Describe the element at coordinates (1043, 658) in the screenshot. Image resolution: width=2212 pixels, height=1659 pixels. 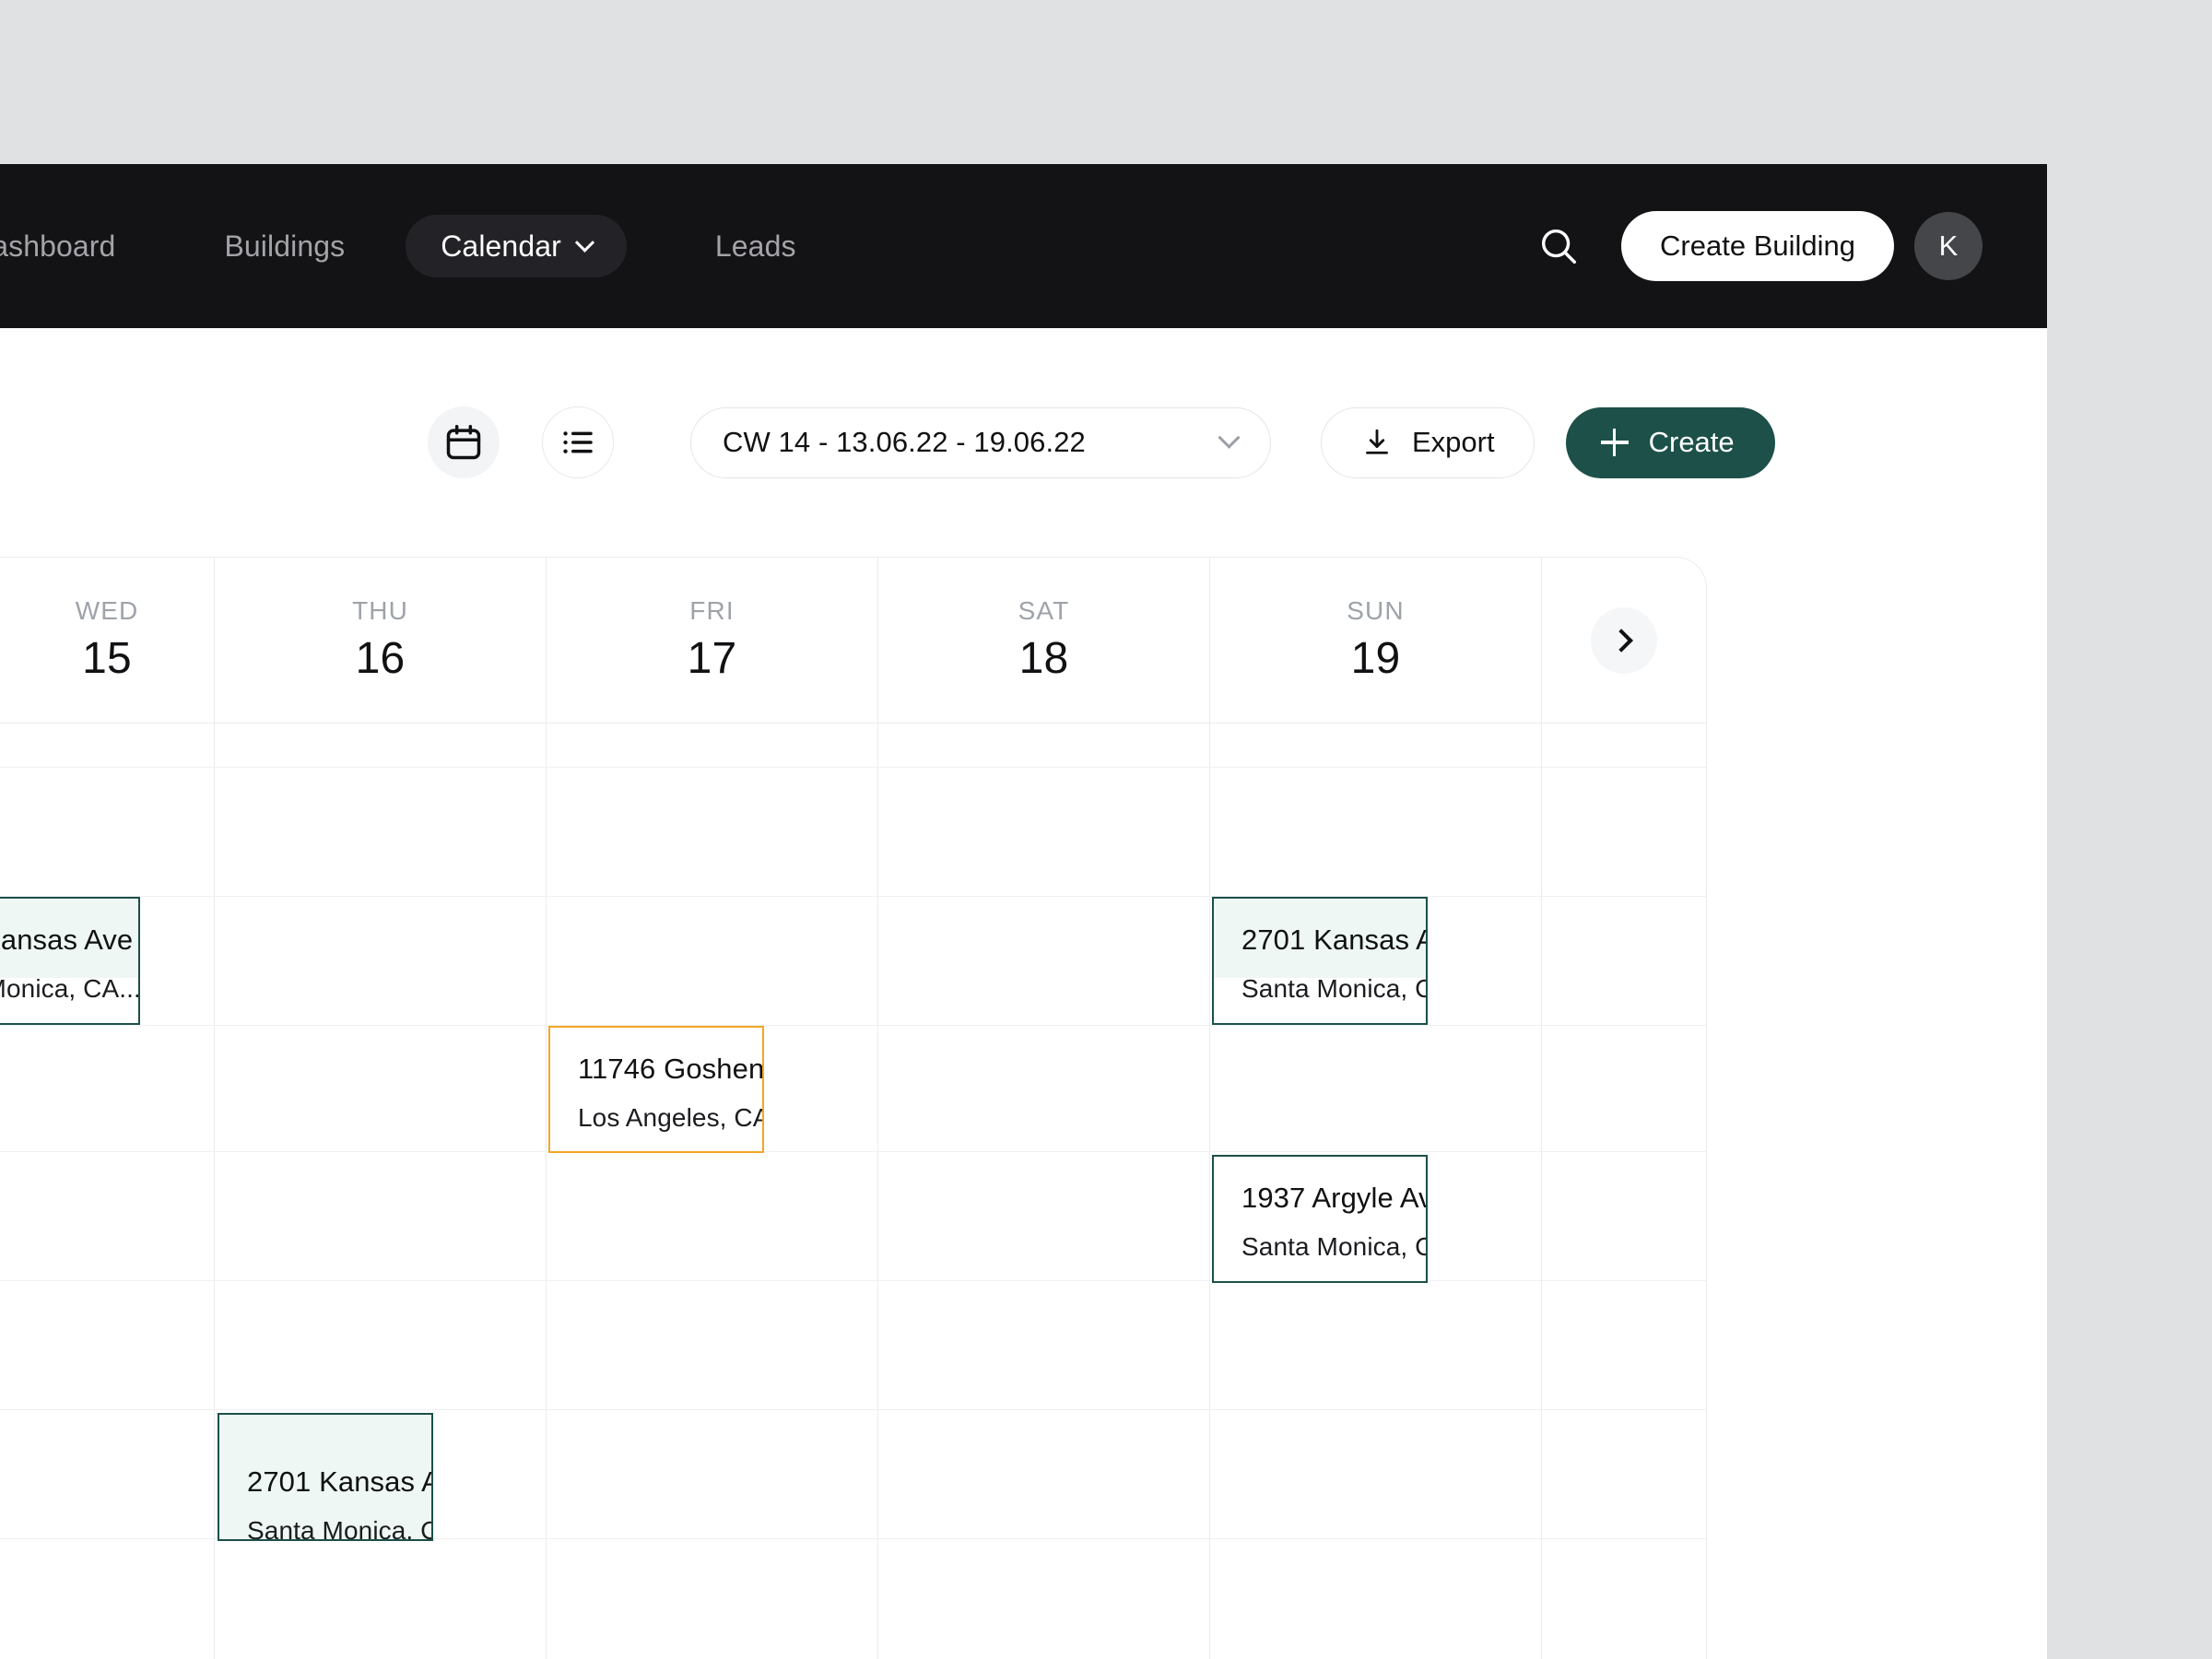
I see `day-header-date: 18` at that location.